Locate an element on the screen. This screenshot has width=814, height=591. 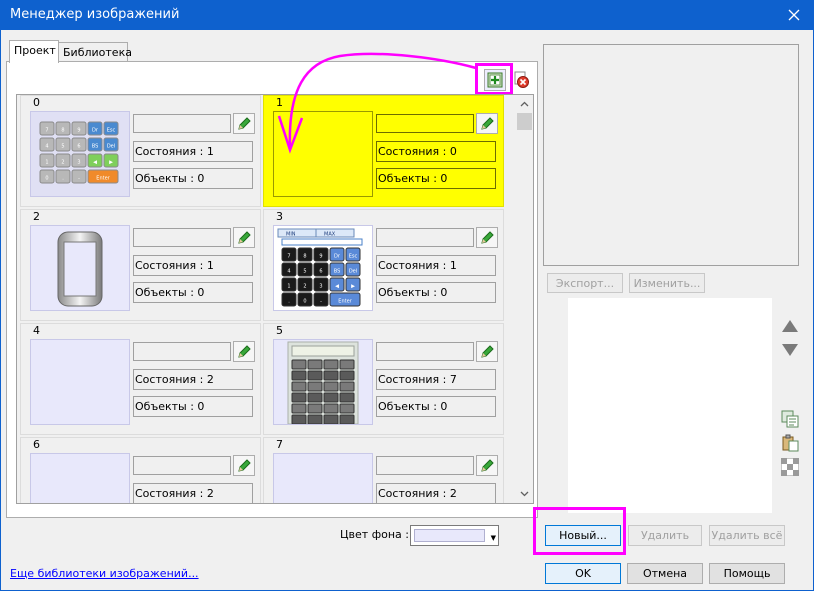
scroll-thumb is located at coordinates (524, 121).